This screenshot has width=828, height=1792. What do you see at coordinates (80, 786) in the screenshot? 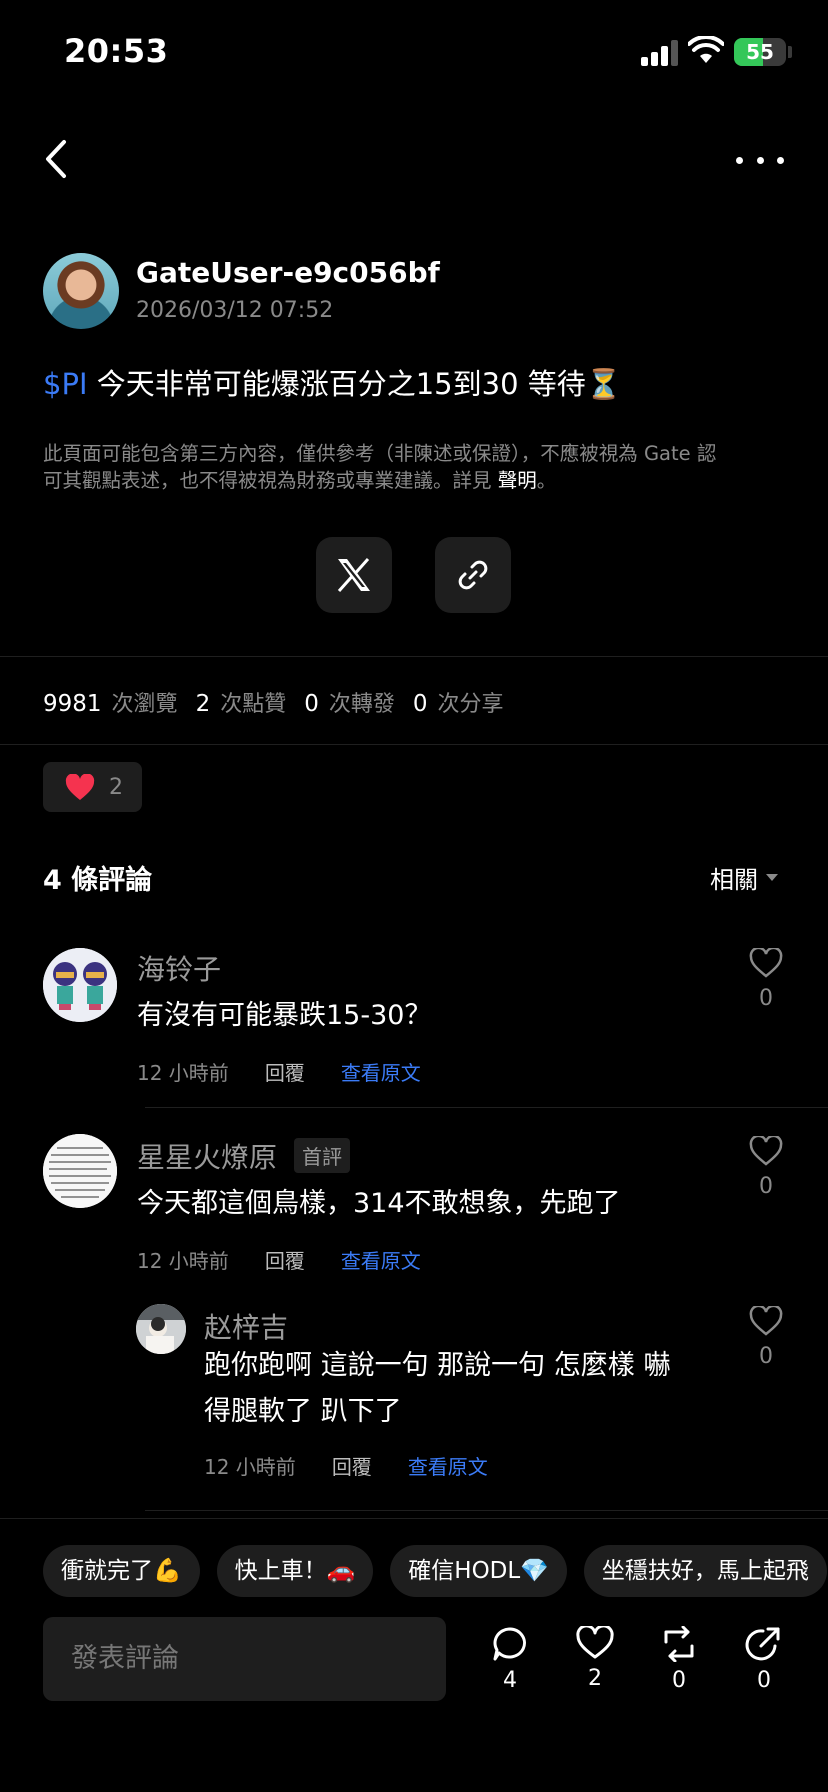
I see `heart-filled-icon` at bounding box center [80, 786].